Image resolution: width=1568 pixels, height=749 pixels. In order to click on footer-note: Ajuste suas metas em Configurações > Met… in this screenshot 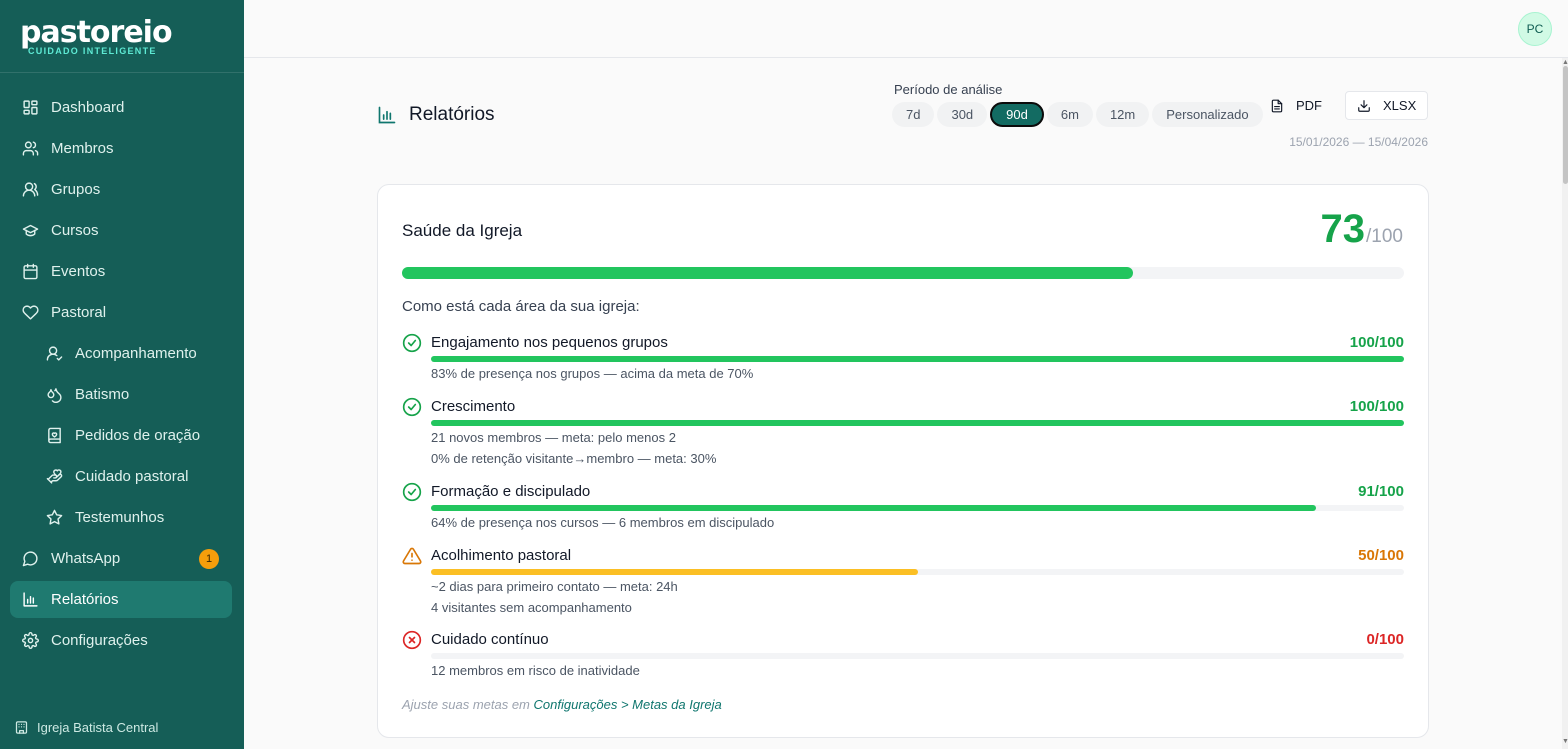, I will do `click(562, 704)`.